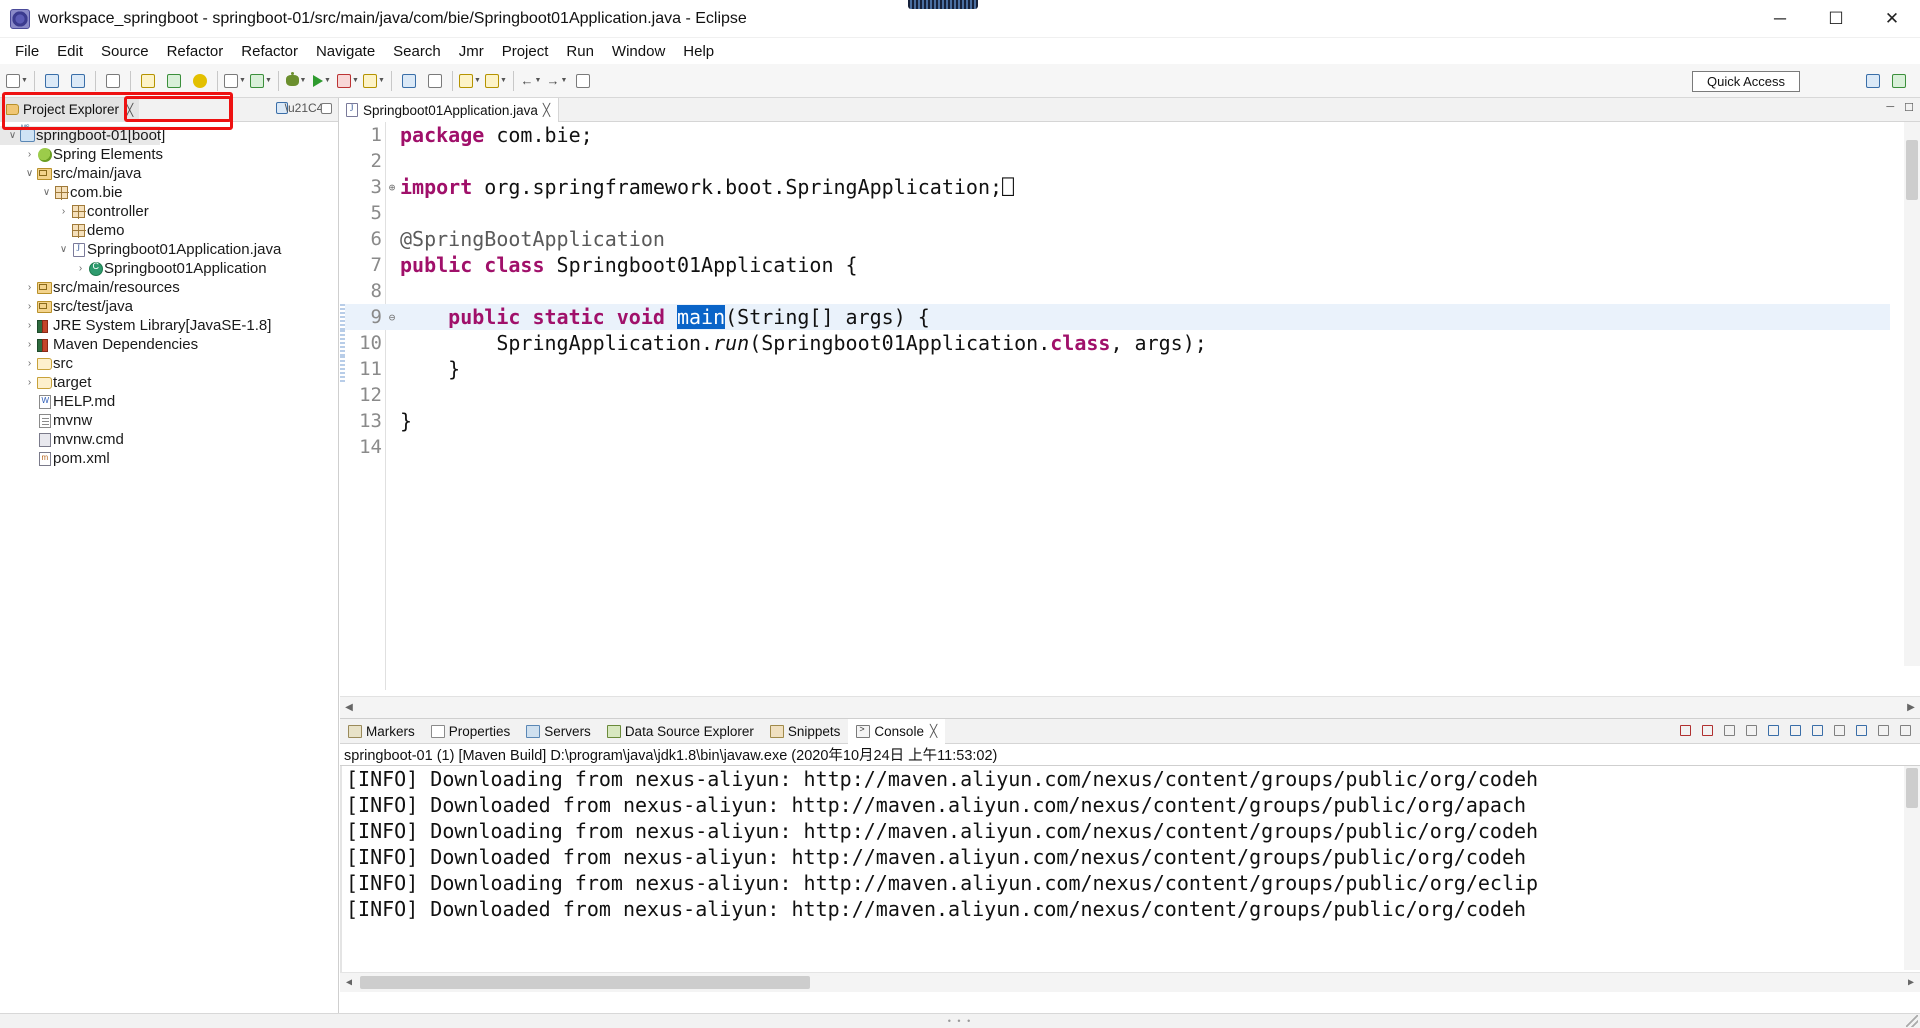 This screenshot has width=1920, height=1028. Describe the element at coordinates (169, 192) in the screenshot. I see `tree-item-com-bie: com.bie` at that location.